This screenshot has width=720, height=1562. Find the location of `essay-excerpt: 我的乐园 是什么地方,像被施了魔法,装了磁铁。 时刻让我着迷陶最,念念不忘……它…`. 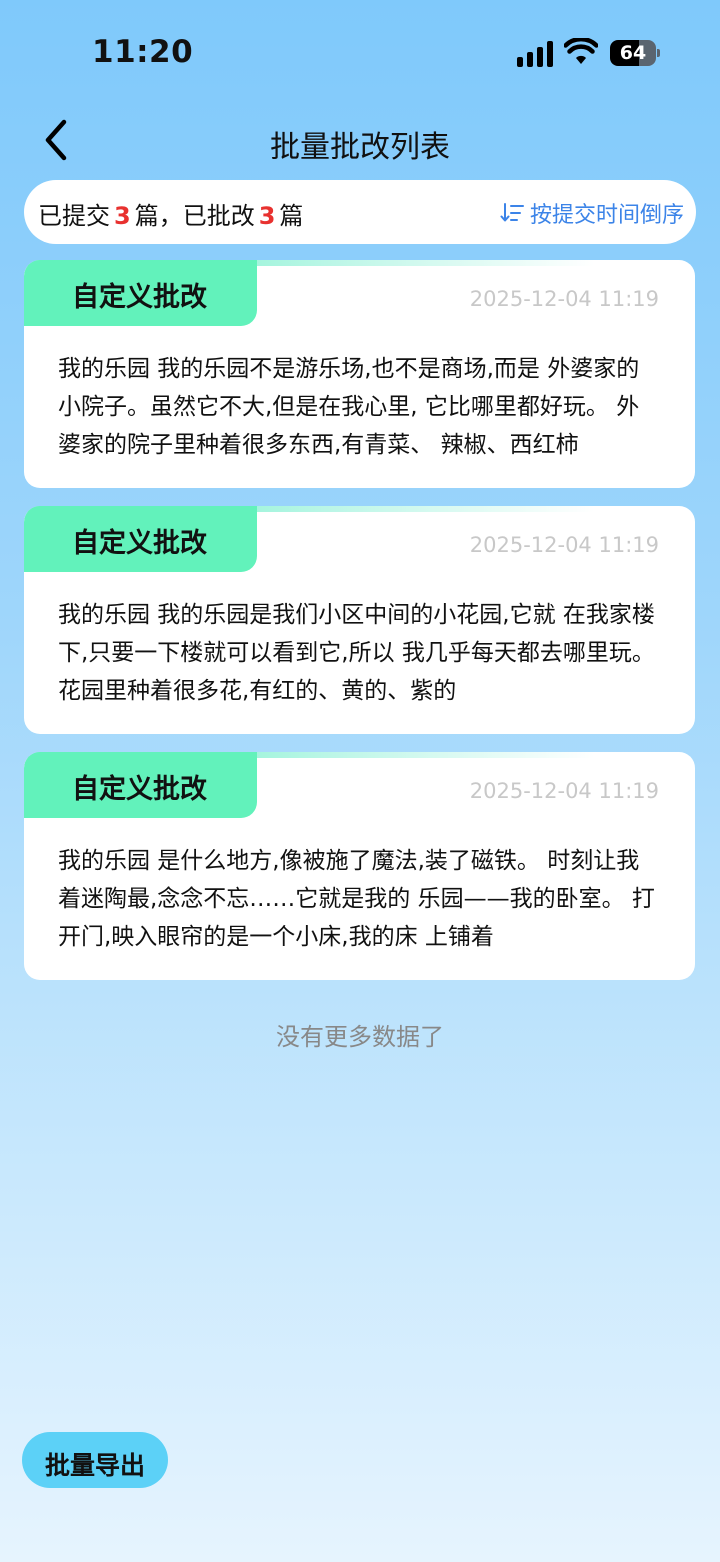

essay-excerpt: 我的乐园 是什么地方,像被施了魔法,装了磁铁。 时刻让我着迷陶最,念念不忘……它… is located at coordinates (356, 899).